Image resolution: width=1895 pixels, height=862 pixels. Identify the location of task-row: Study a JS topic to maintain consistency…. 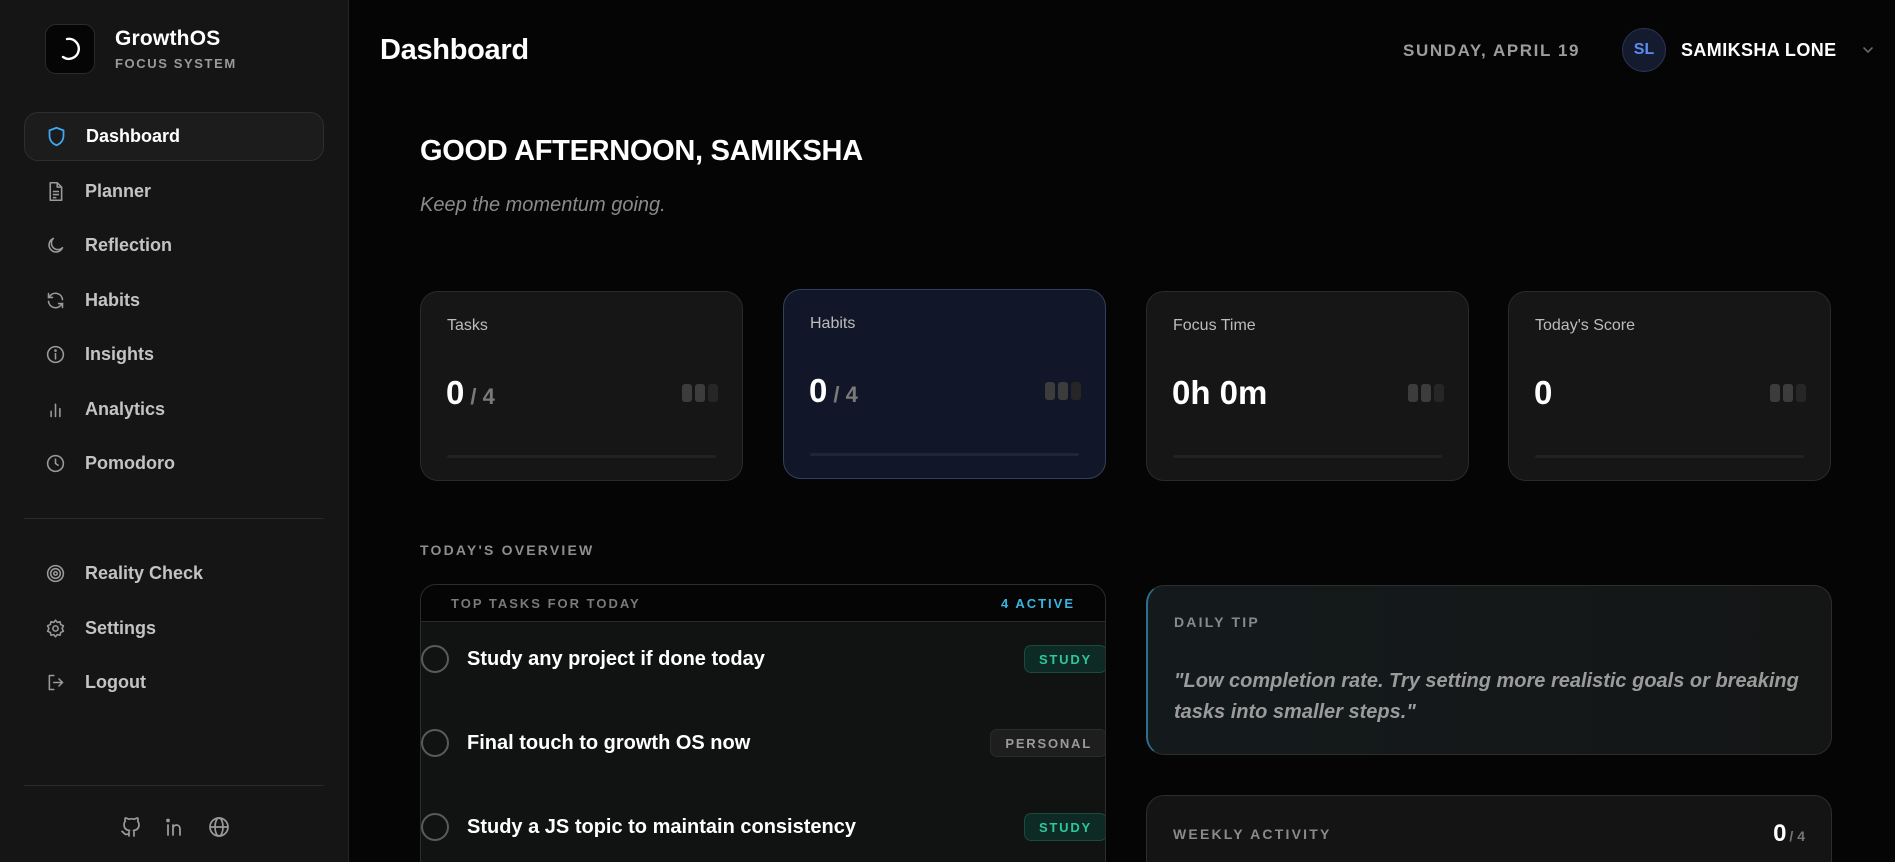
(763, 827).